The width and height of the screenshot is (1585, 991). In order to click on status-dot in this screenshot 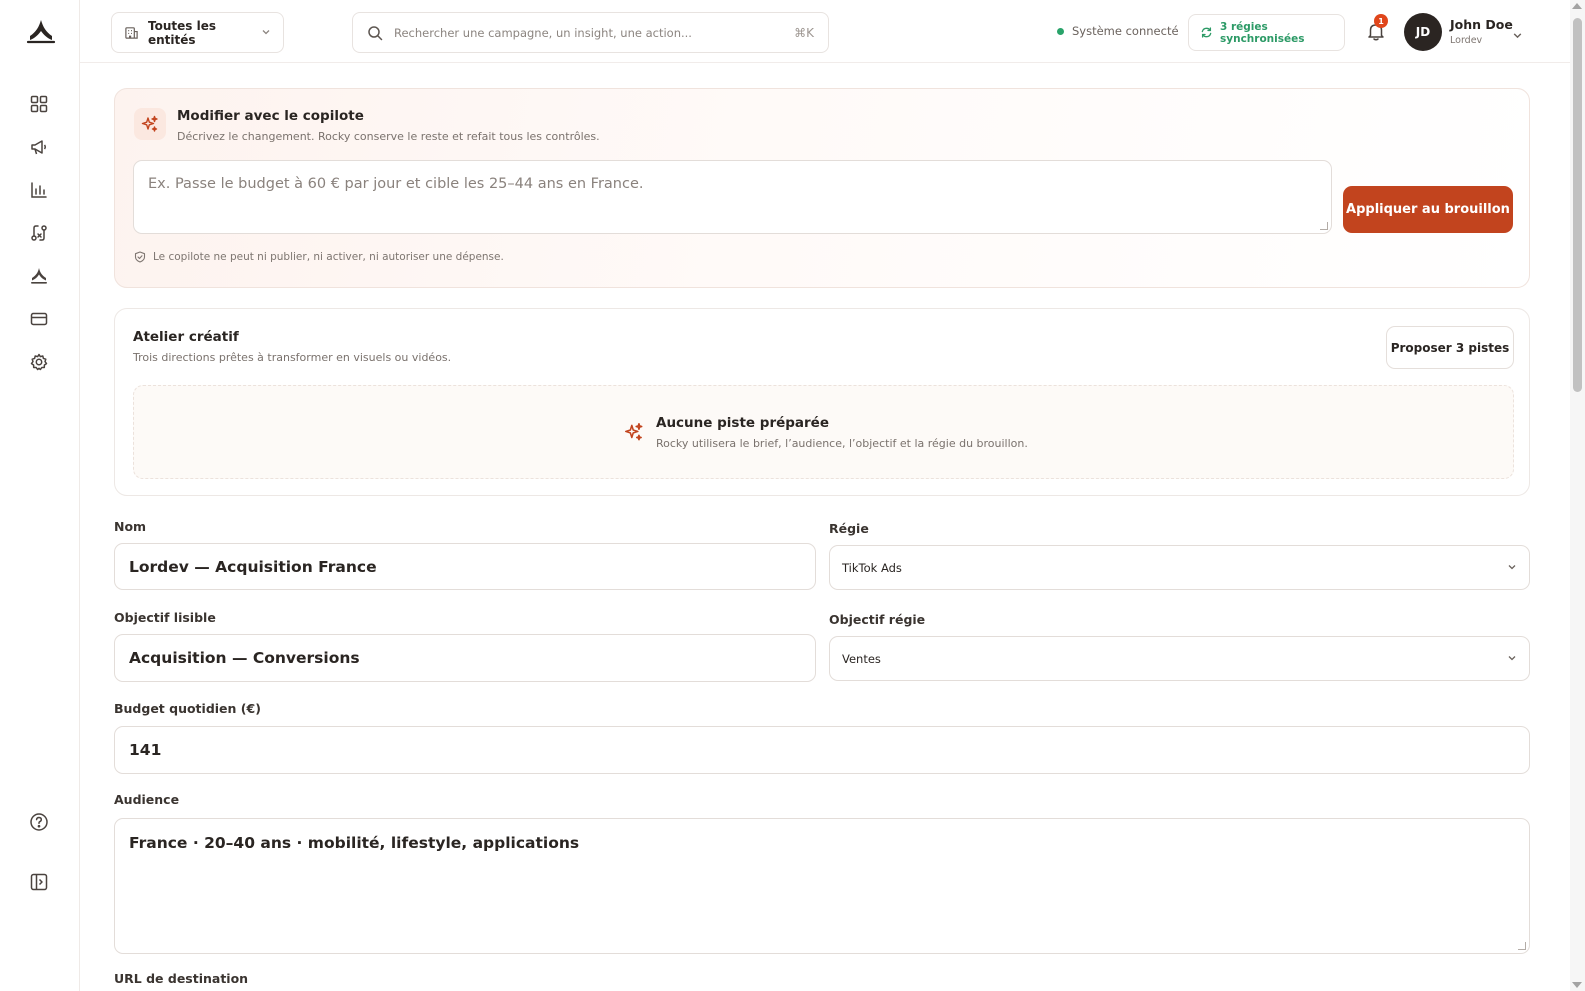, I will do `click(1060, 31)`.